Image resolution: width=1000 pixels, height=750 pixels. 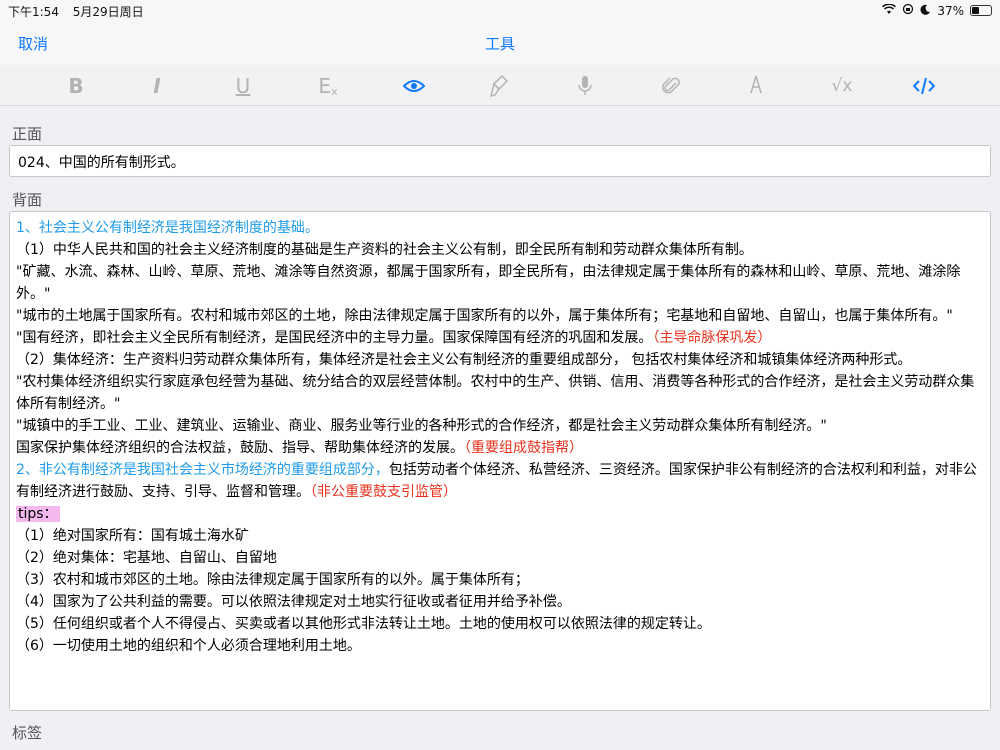 What do you see at coordinates (167, 228) in the screenshot?
I see `heading-public-ownership: 1、社会主义公有制经济是我国经济制度的基础。` at bounding box center [167, 228].